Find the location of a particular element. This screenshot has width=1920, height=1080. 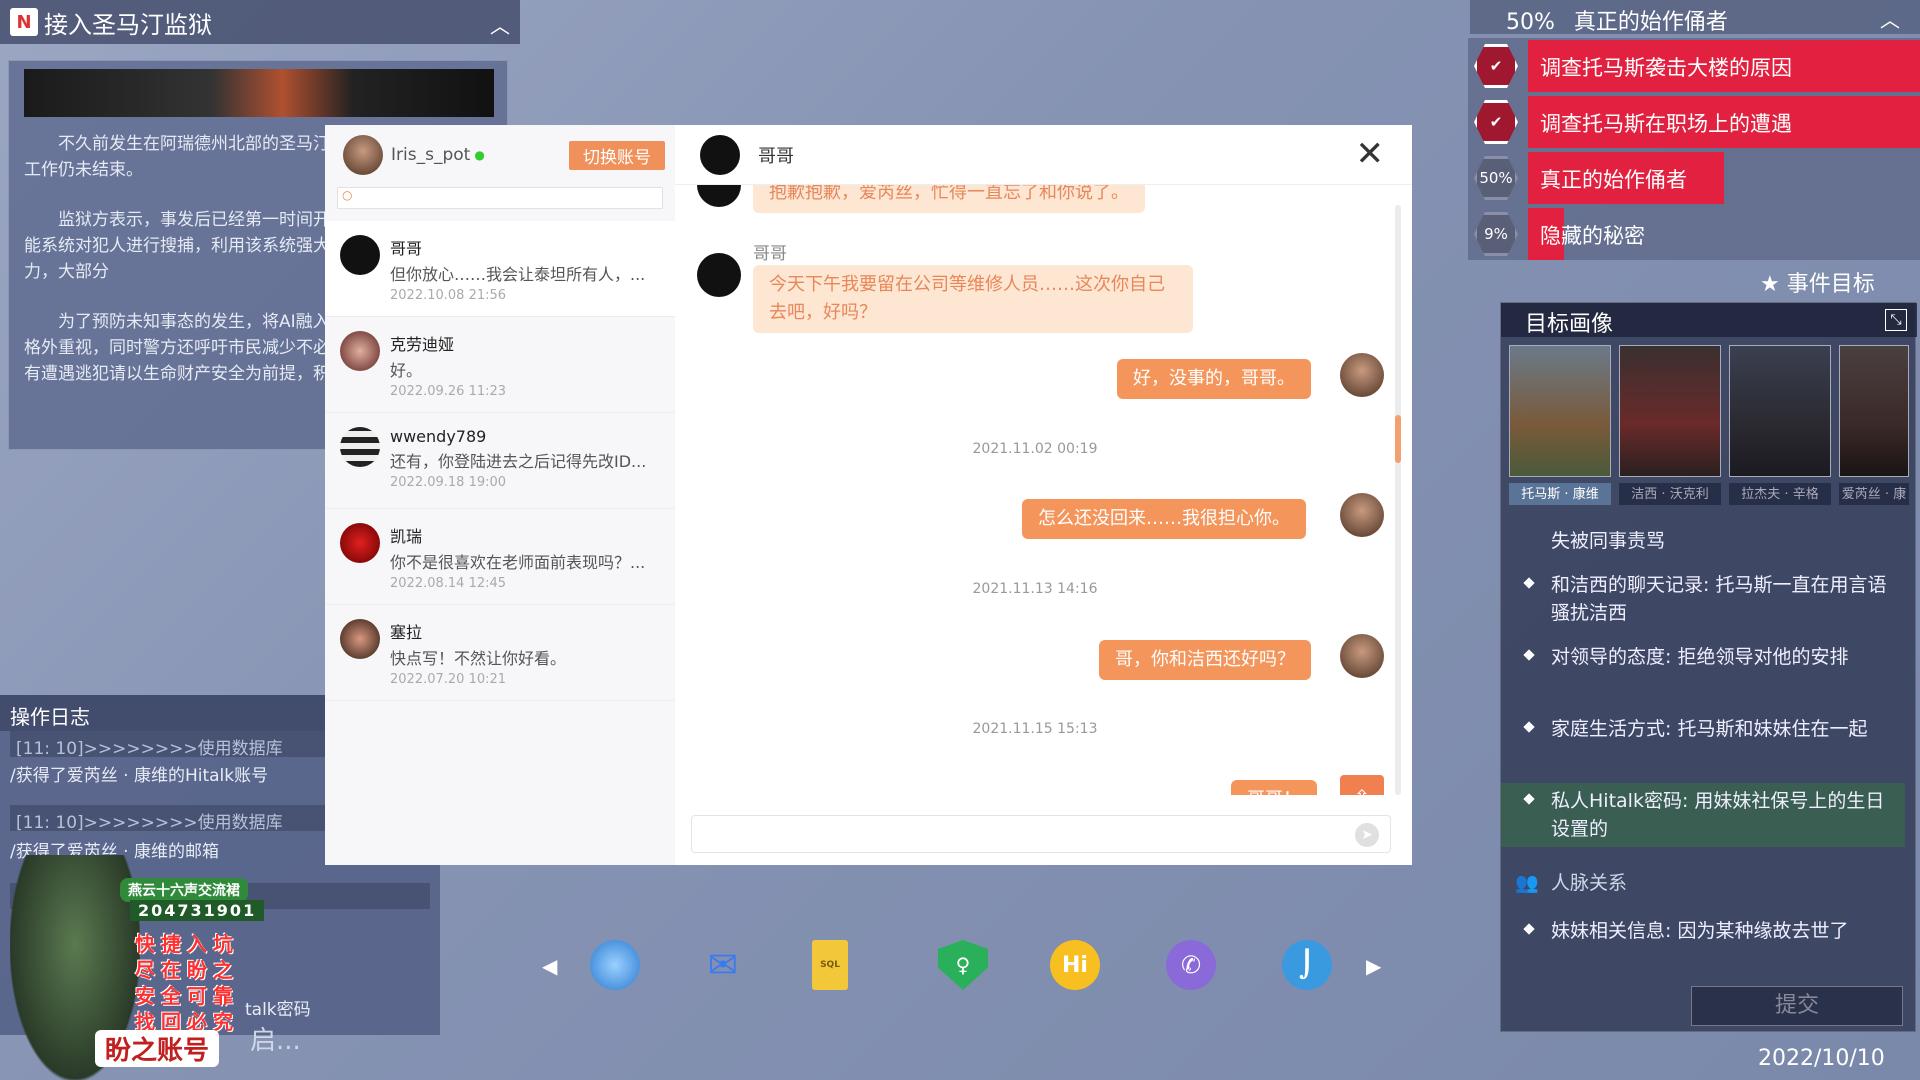

promo-brand: 盼之账号 is located at coordinates (157, 1048).